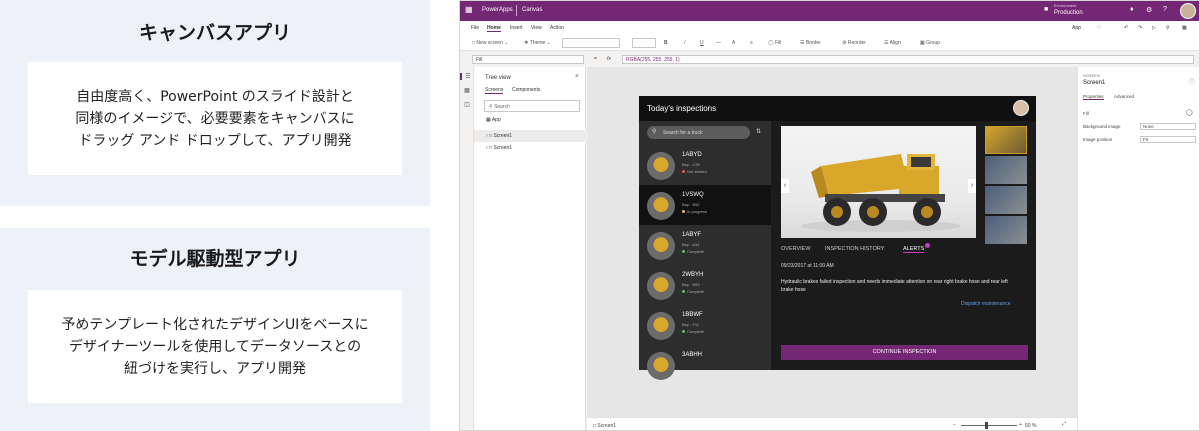 The width and height of the screenshot is (1200, 431). Describe the element at coordinates (591, 43) in the screenshot. I see `font-dropdown` at that location.